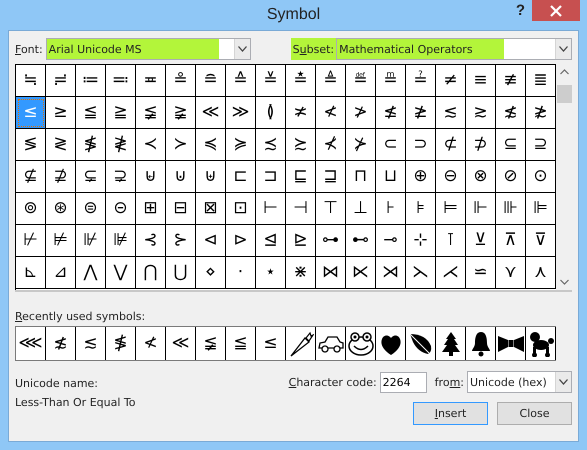 The width and height of the screenshot is (587, 450). Describe the element at coordinates (271, 273) in the screenshot. I see `symbol-cell: ⋆` at that location.